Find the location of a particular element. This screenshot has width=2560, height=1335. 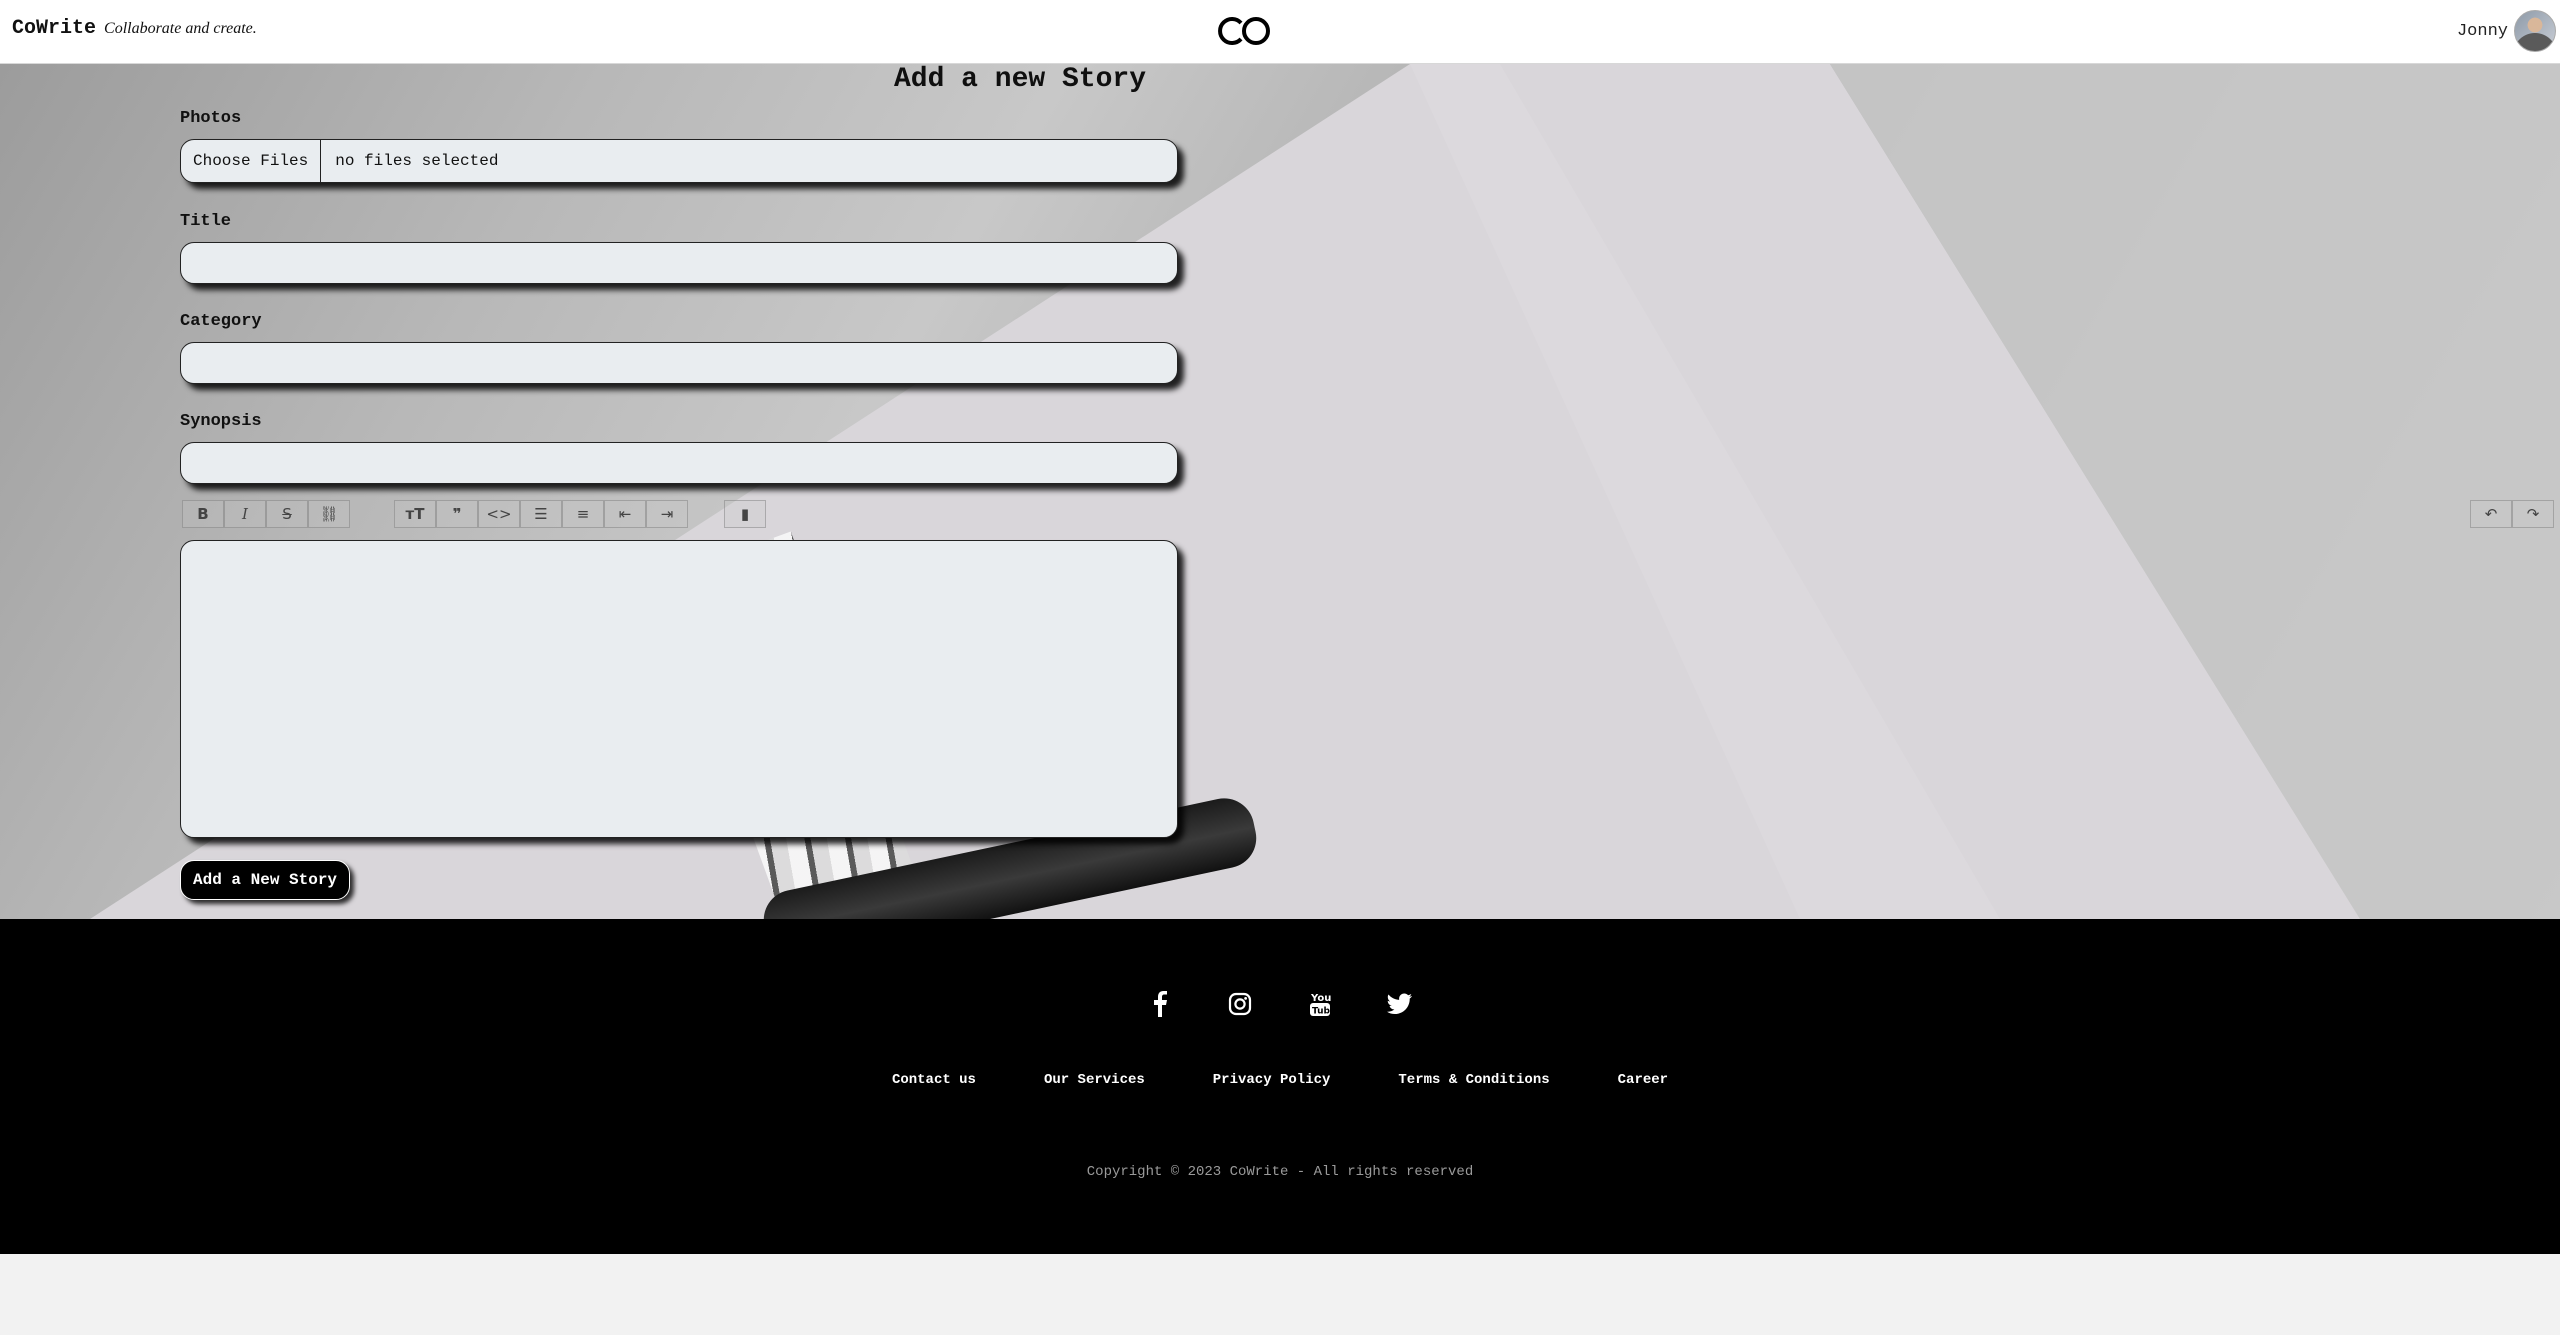

social-links: You Tube is located at coordinates (1280, 1004).